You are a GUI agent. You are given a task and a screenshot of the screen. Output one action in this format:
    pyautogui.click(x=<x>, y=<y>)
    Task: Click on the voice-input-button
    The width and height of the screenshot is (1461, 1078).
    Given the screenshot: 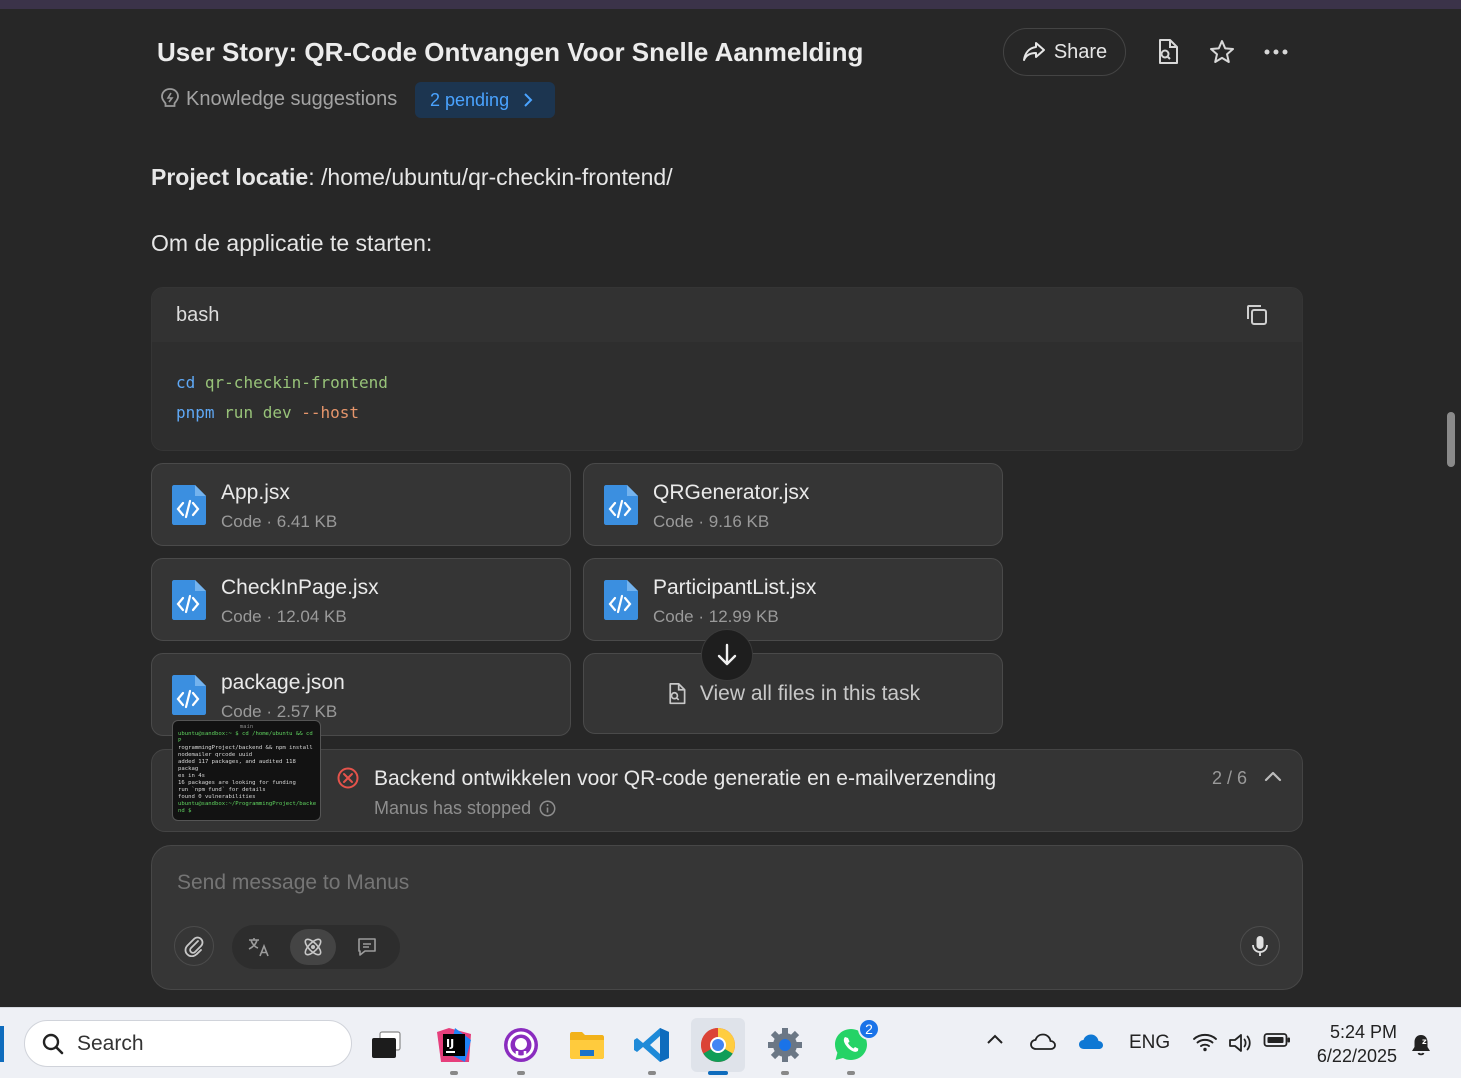 What is the action you would take?
    pyautogui.click(x=1260, y=946)
    